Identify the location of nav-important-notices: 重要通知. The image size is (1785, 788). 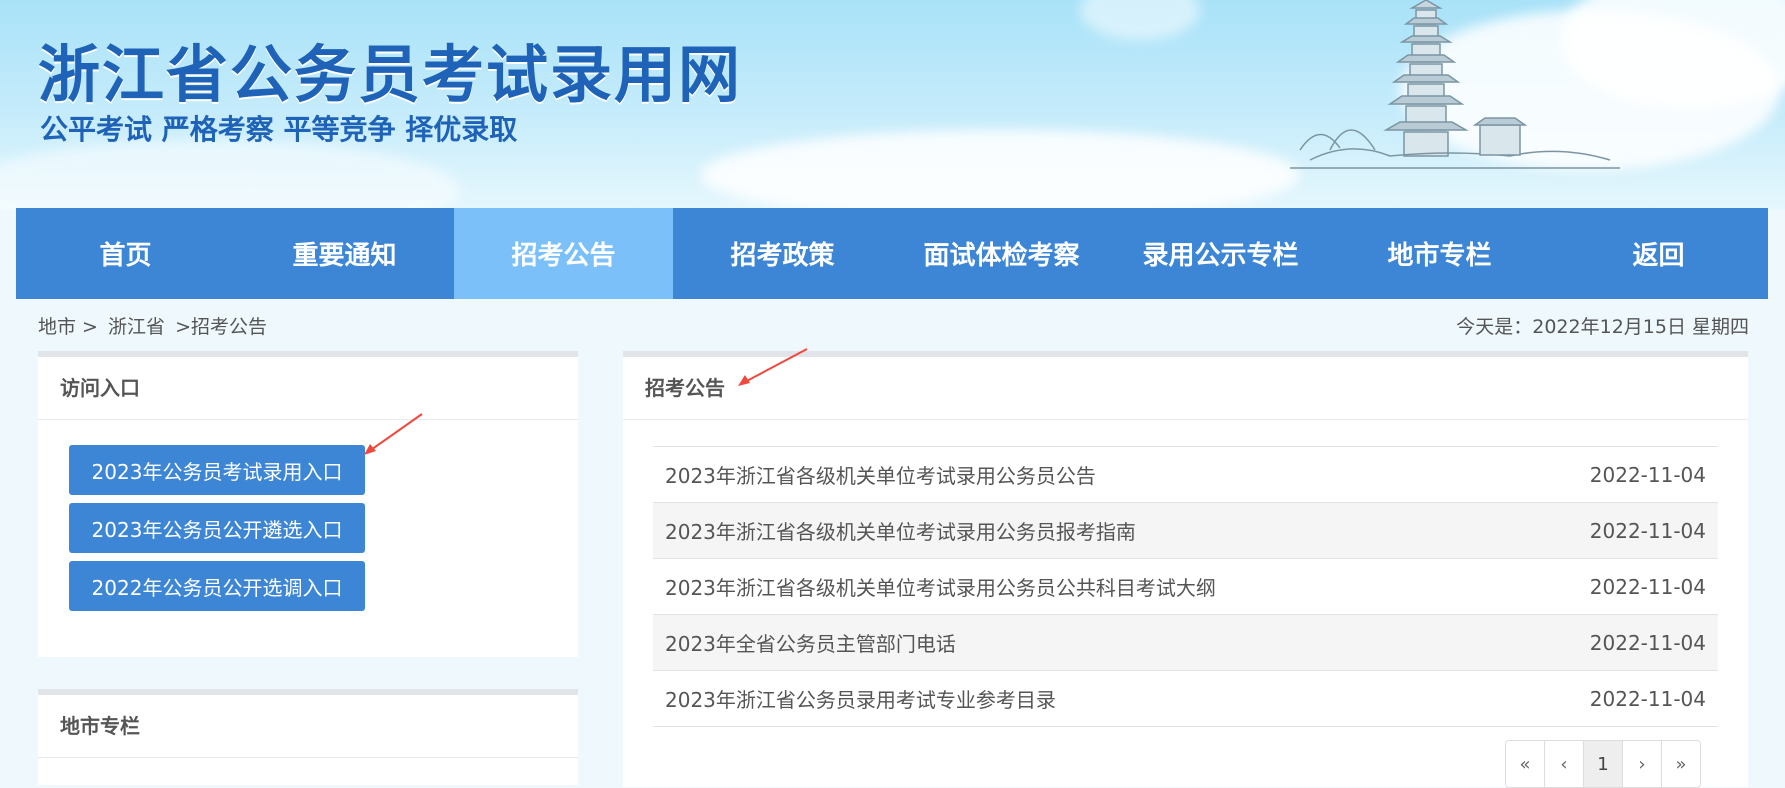
(344, 253).